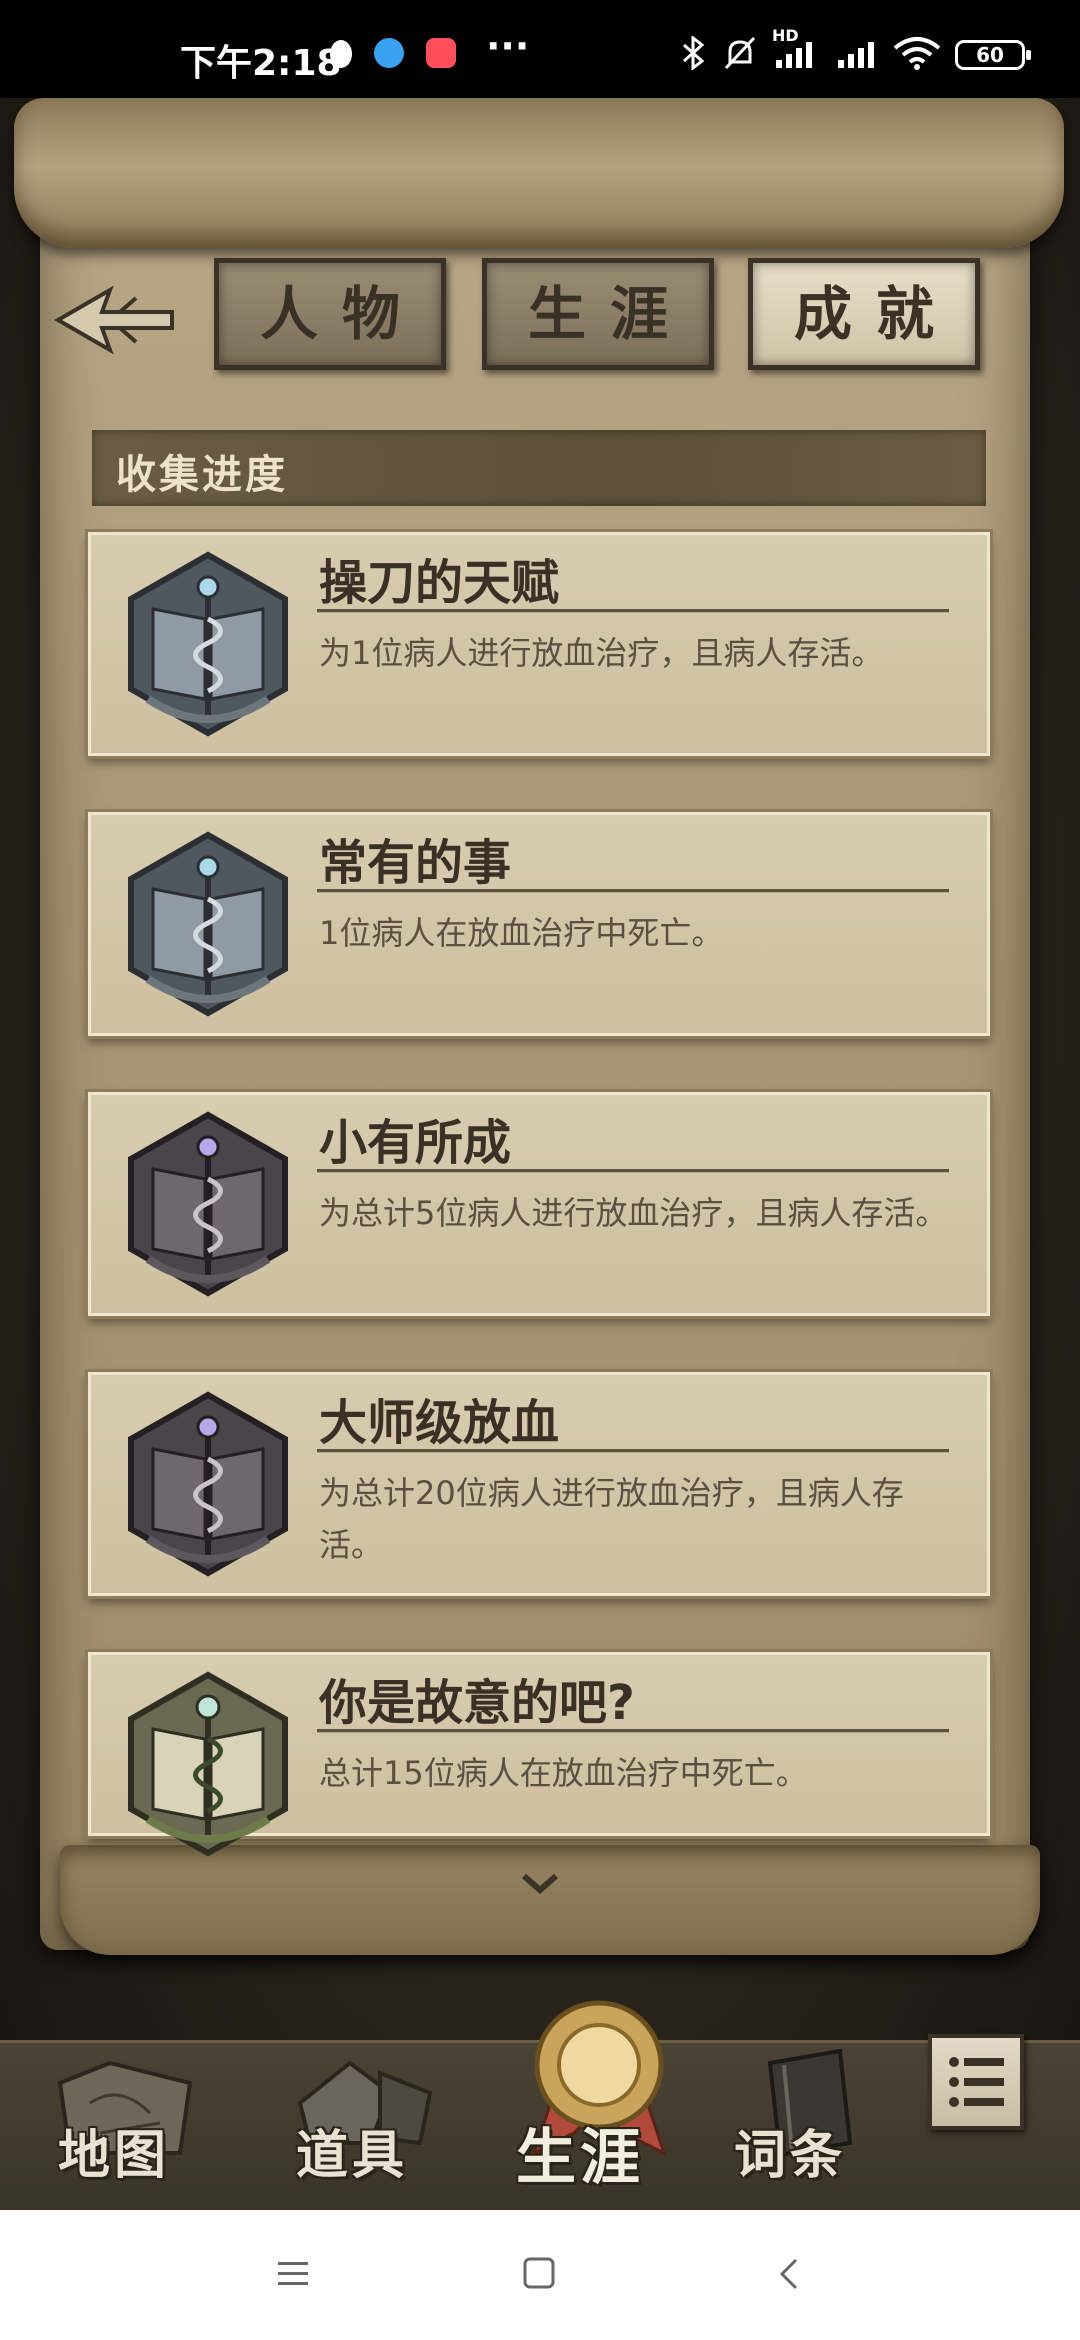 The image size is (1080, 2340). What do you see at coordinates (611, 1519) in the screenshot?
I see `achievement-description: 为总计20位病人进行放血治疗，且病人存活。` at bounding box center [611, 1519].